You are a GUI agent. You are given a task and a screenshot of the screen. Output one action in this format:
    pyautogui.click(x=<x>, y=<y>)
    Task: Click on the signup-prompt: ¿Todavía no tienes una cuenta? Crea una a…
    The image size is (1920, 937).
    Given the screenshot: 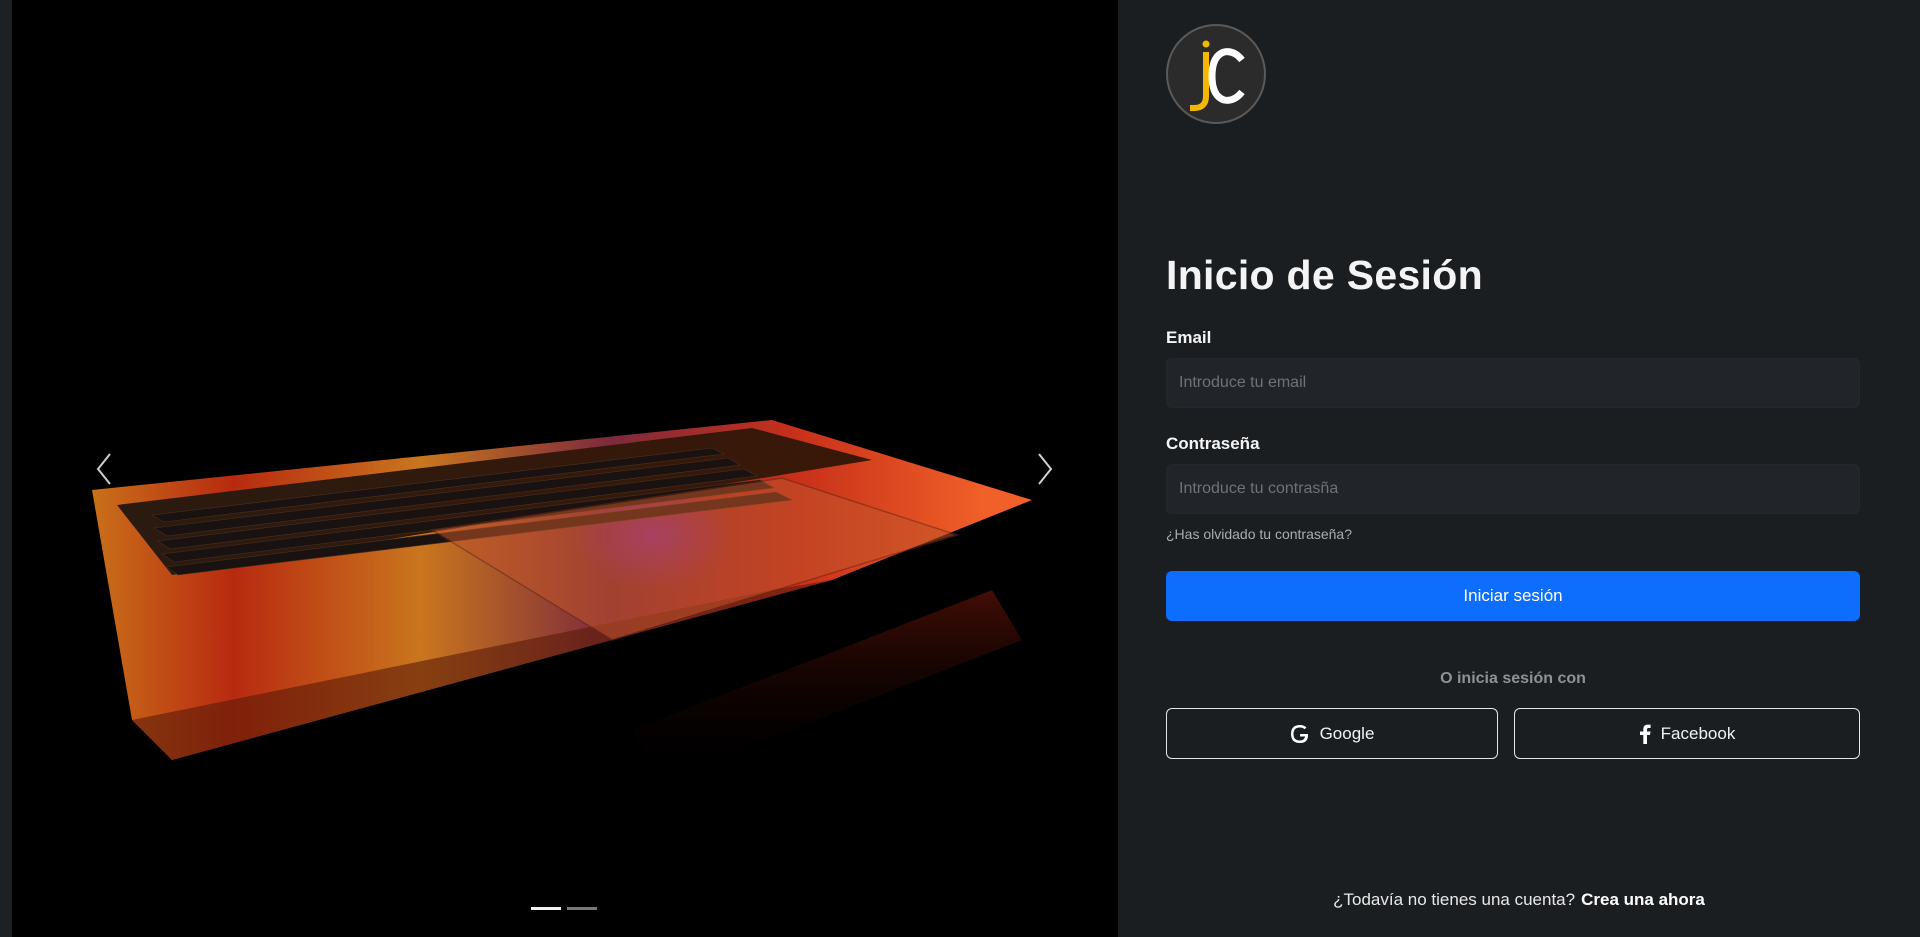 What is the action you would take?
    pyautogui.click(x=1519, y=900)
    